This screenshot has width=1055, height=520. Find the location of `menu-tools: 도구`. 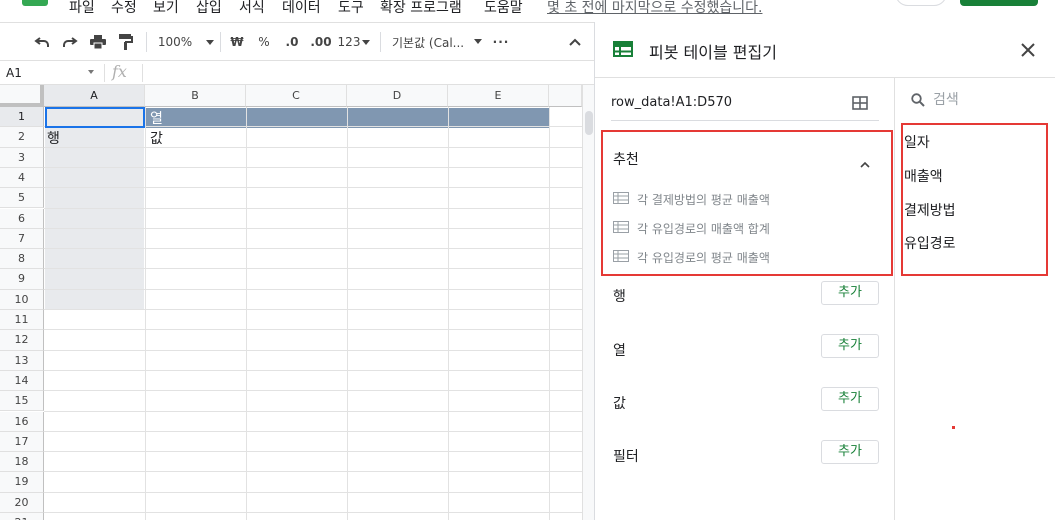

menu-tools: 도구 is located at coordinates (351, 8).